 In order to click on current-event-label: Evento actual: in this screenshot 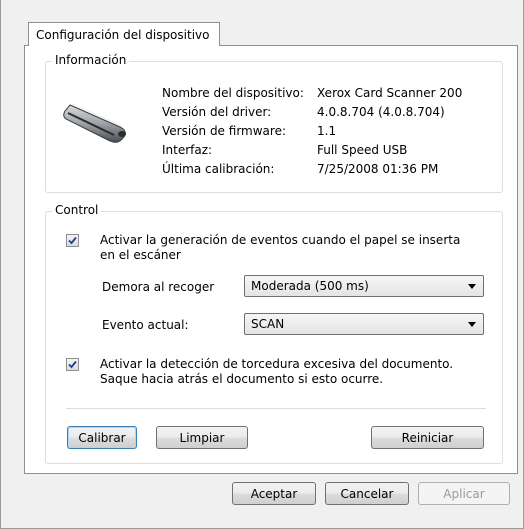, I will do `click(145, 325)`.